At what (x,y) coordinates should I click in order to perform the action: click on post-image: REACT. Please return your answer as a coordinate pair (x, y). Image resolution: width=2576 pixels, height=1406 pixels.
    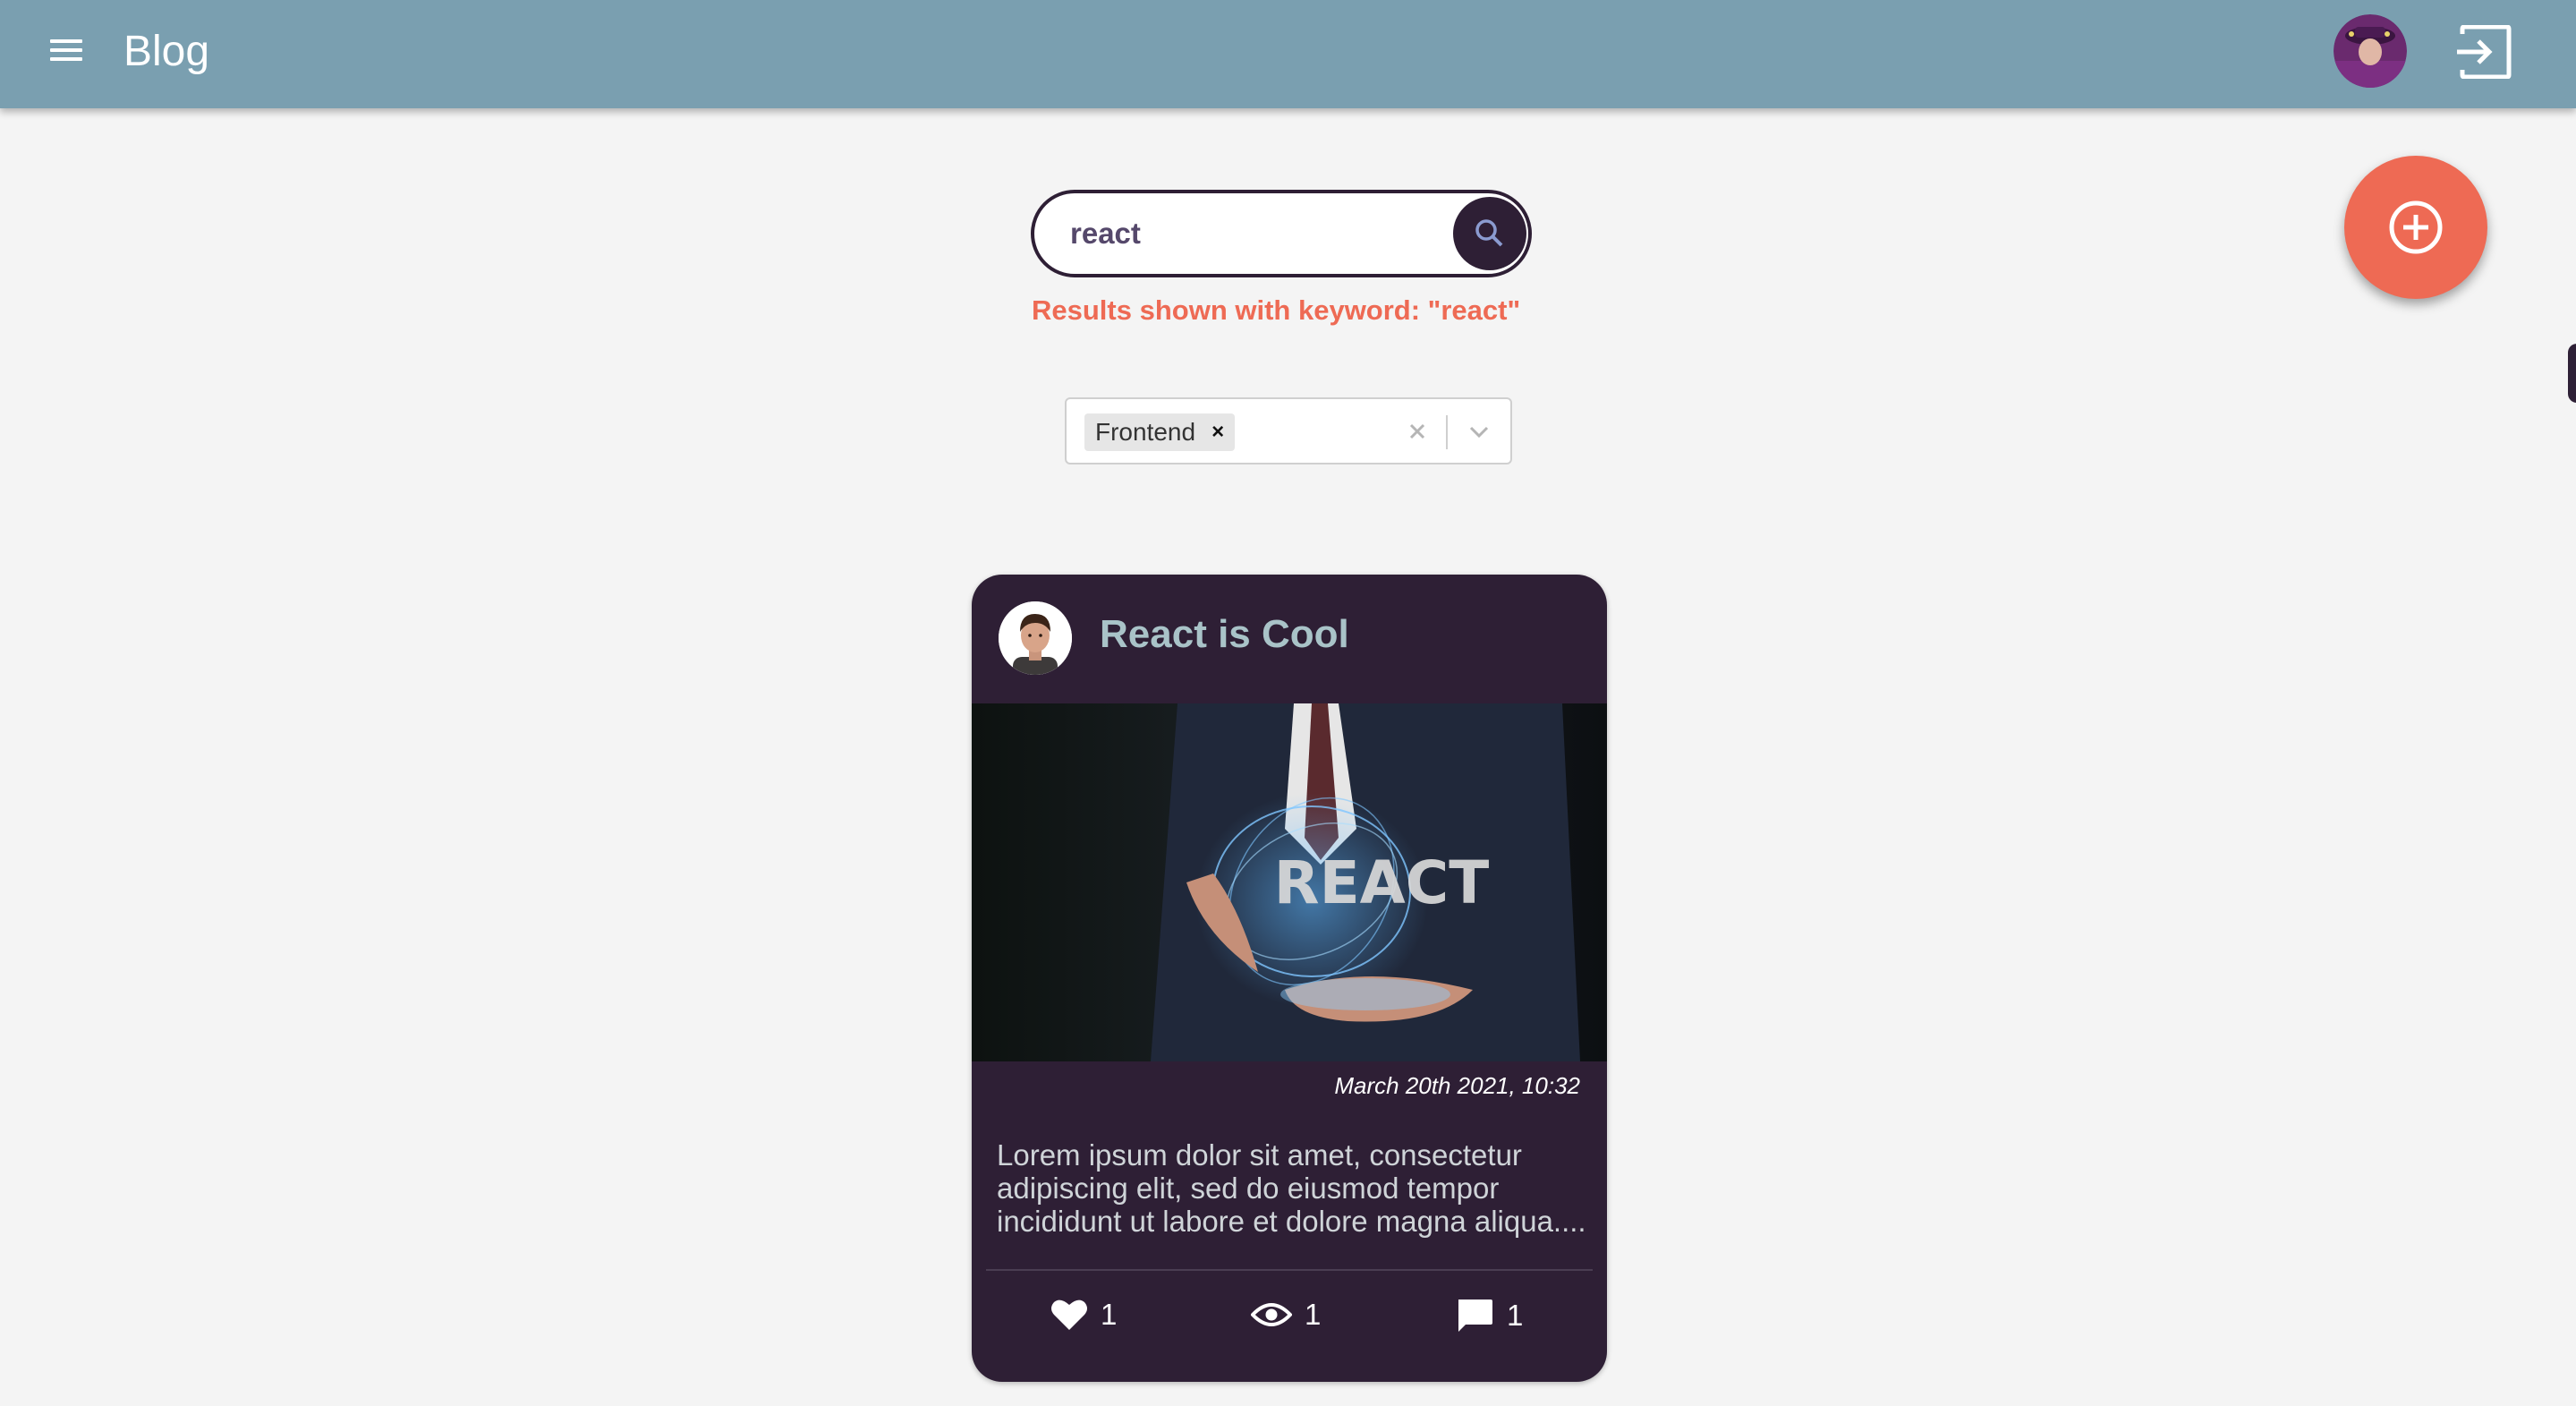
    Looking at the image, I should click on (1289, 882).